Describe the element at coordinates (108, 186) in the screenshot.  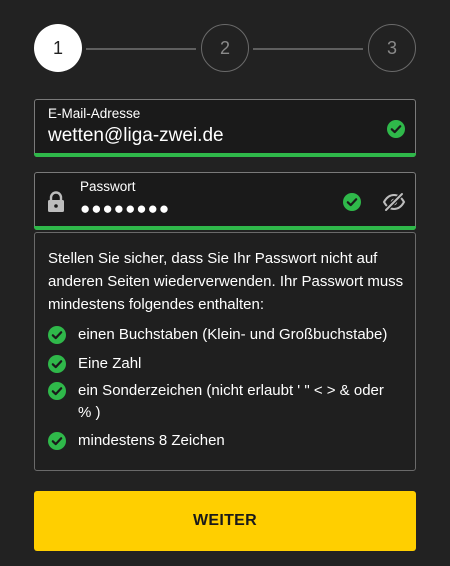
I see `password-label: Passwort` at that location.